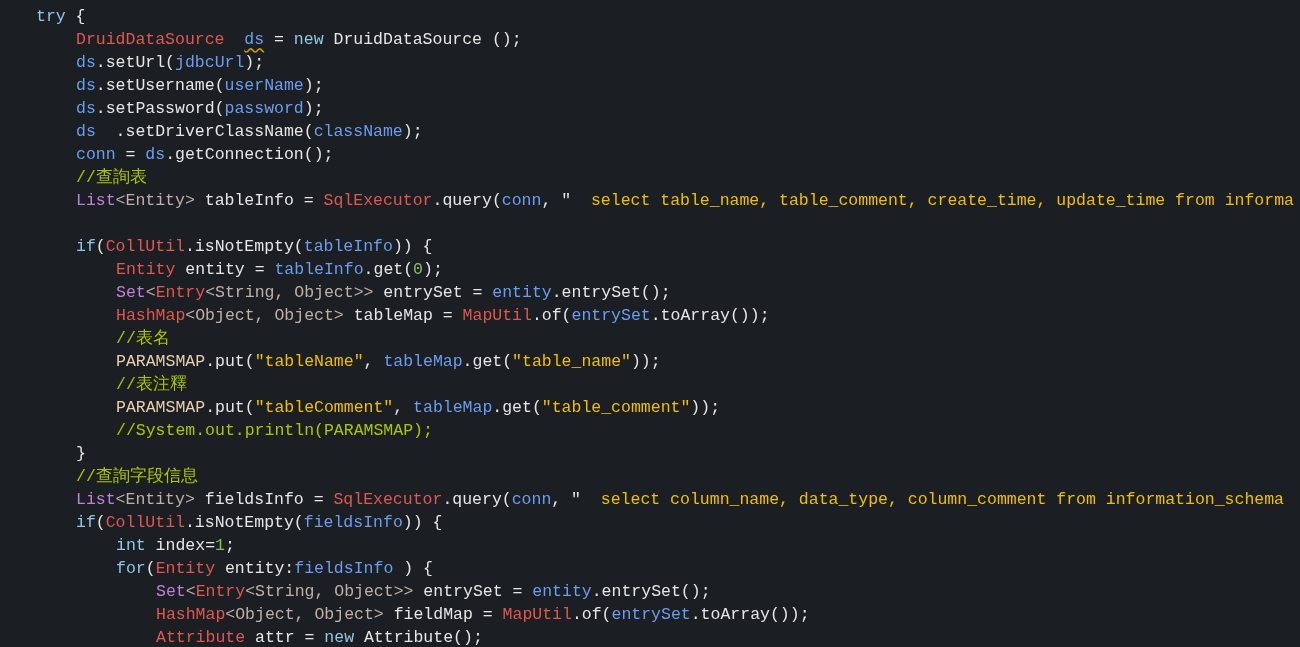  I want to click on code-line: conn = ds.getConnection();, so click(205, 155).